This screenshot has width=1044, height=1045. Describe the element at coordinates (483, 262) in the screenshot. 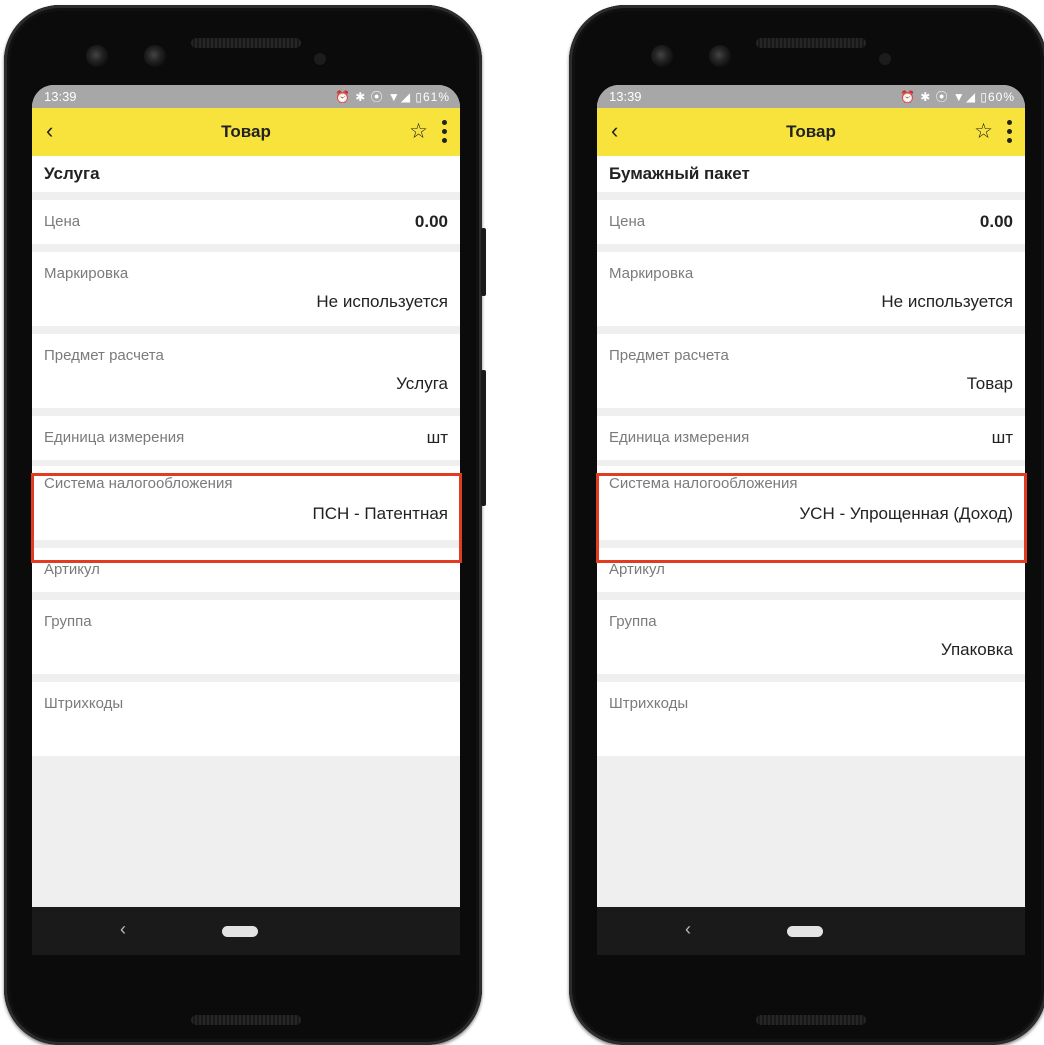

I see `volume-button` at that location.